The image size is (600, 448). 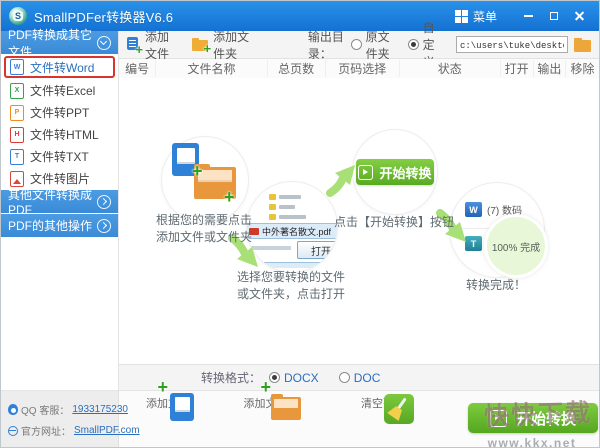 I want to click on sidebar-section-pdf-to-other: PDF转换成其它文件, so click(x=59, y=43).